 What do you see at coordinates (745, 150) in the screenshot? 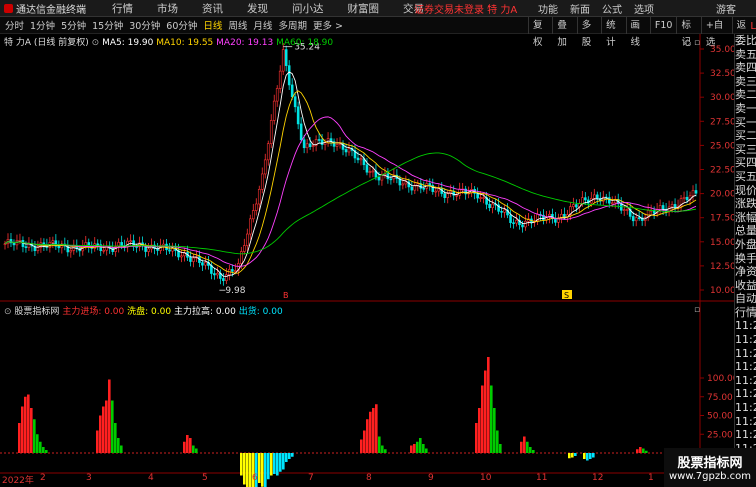
I see `side-label-8: 买三` at bounding box center [745, 150].